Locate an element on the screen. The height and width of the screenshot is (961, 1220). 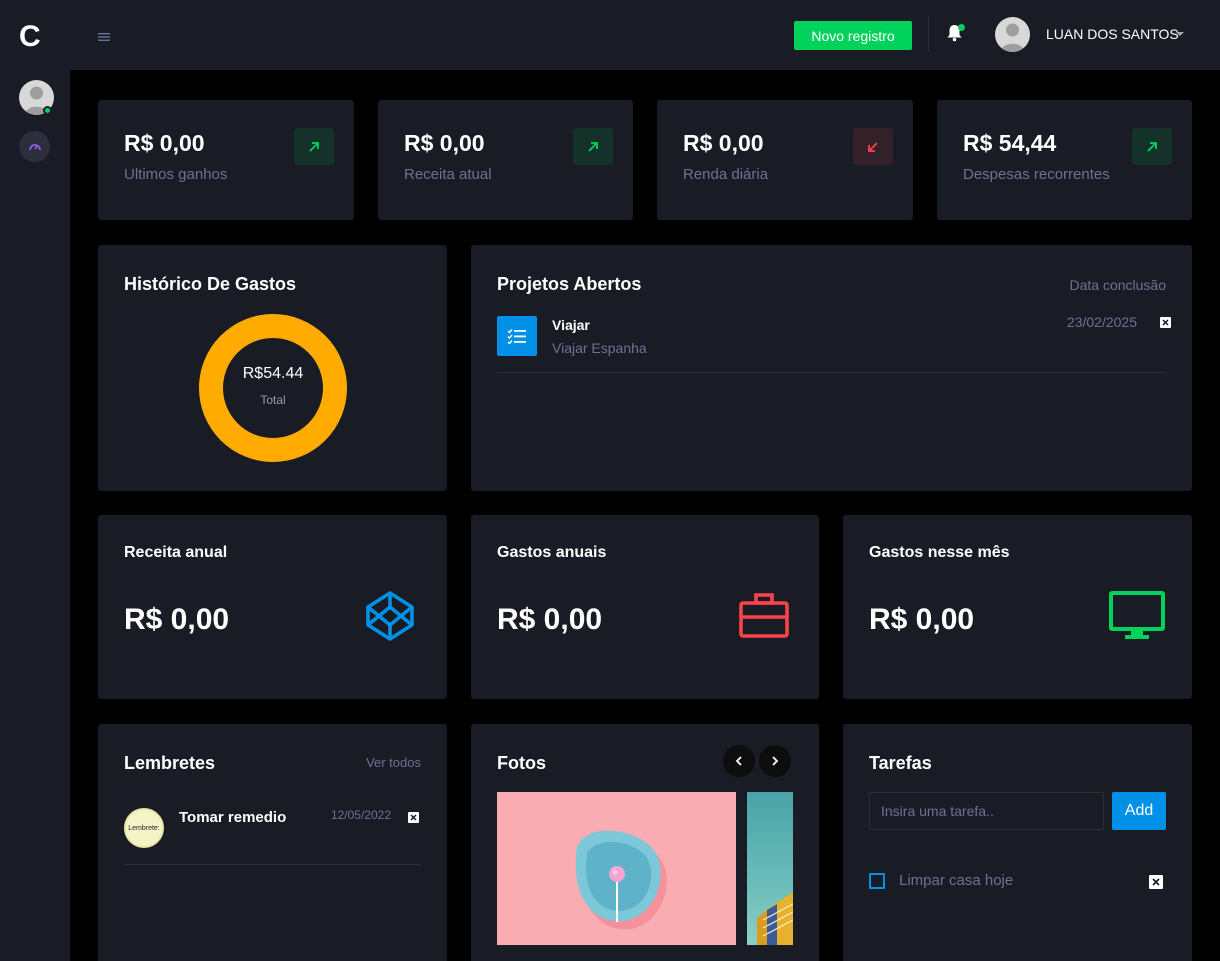
speedometer-icon is located at coordinates (34, 146).